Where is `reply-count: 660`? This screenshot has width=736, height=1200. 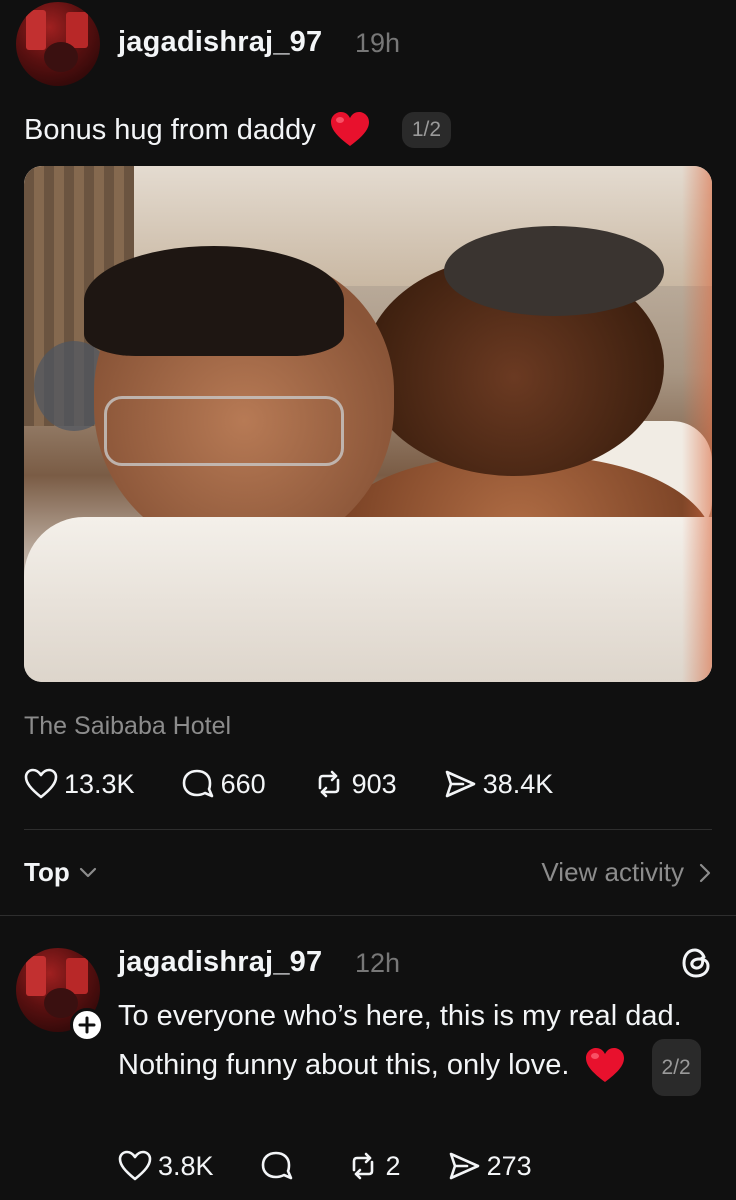
reply-count: 660 is located at coordinates (243, 783).